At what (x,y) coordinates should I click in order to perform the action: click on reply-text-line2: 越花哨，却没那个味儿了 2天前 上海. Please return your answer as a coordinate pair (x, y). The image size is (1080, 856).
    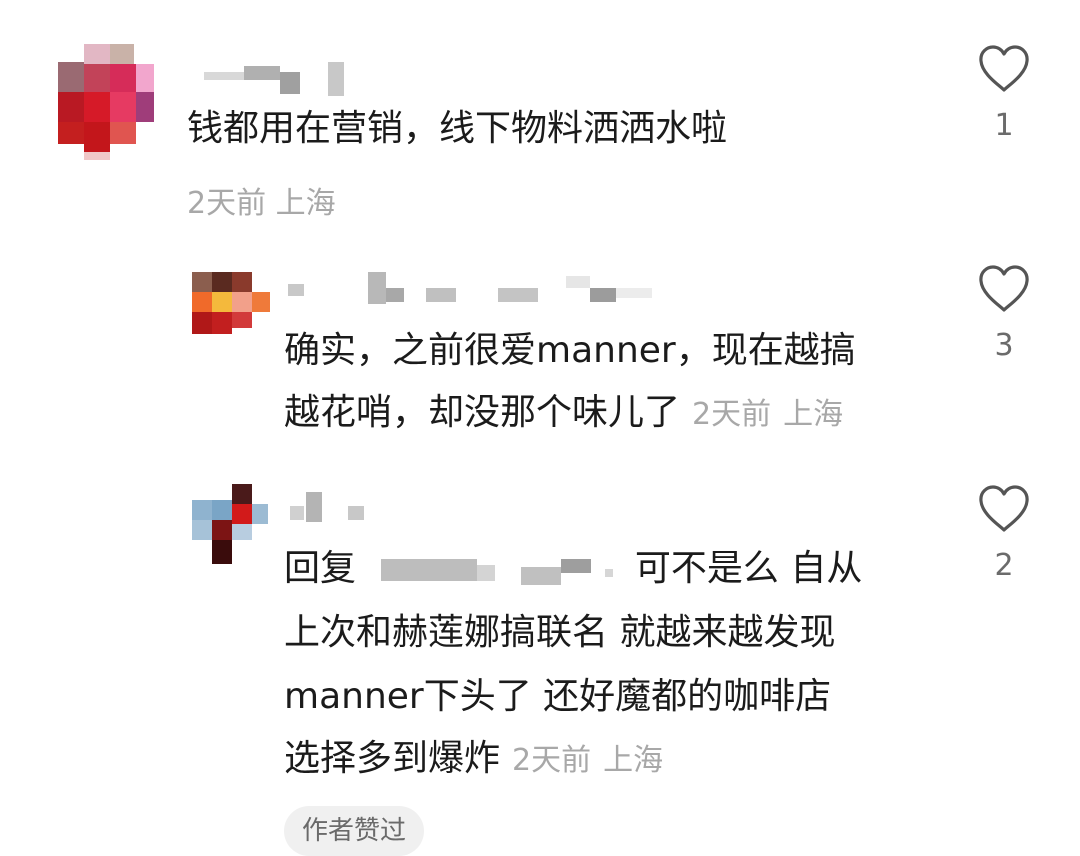
    Looking at the image, I should click on (563, 414).